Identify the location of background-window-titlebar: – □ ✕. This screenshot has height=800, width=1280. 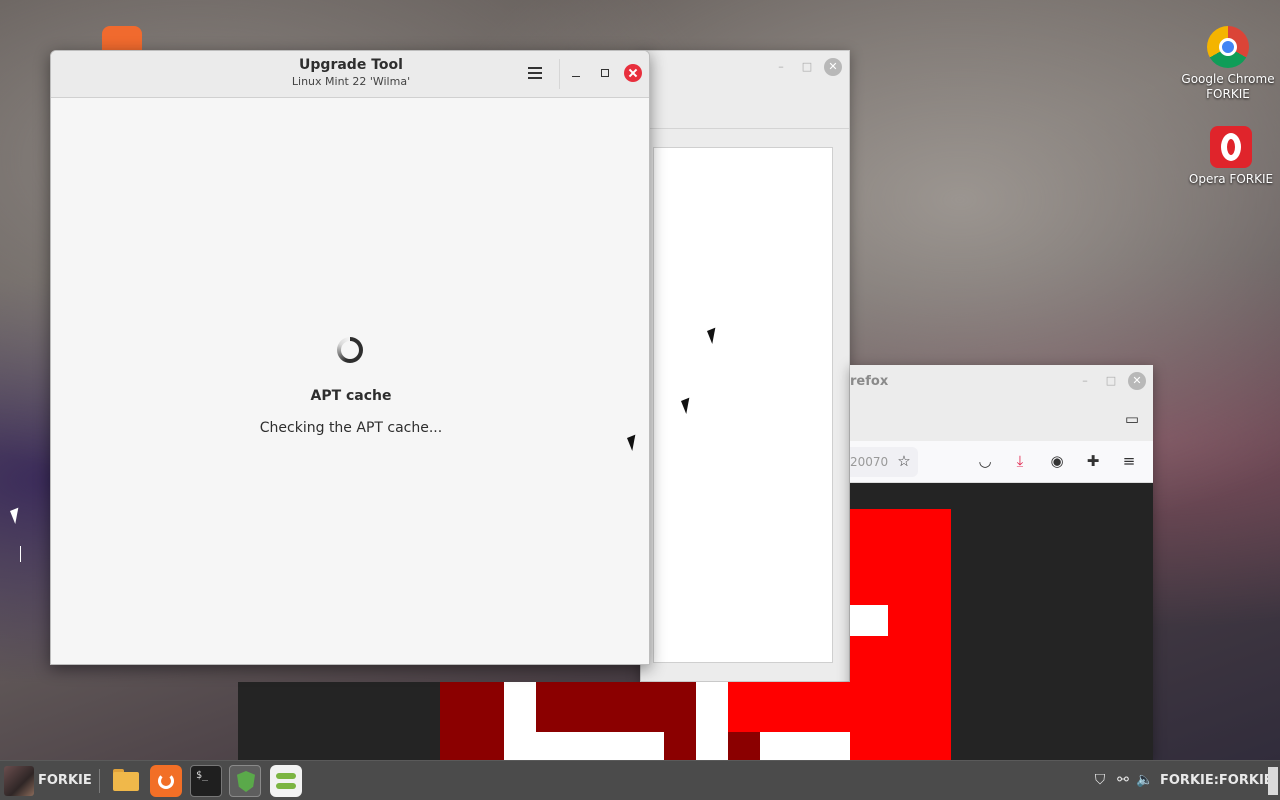
(745, 90).